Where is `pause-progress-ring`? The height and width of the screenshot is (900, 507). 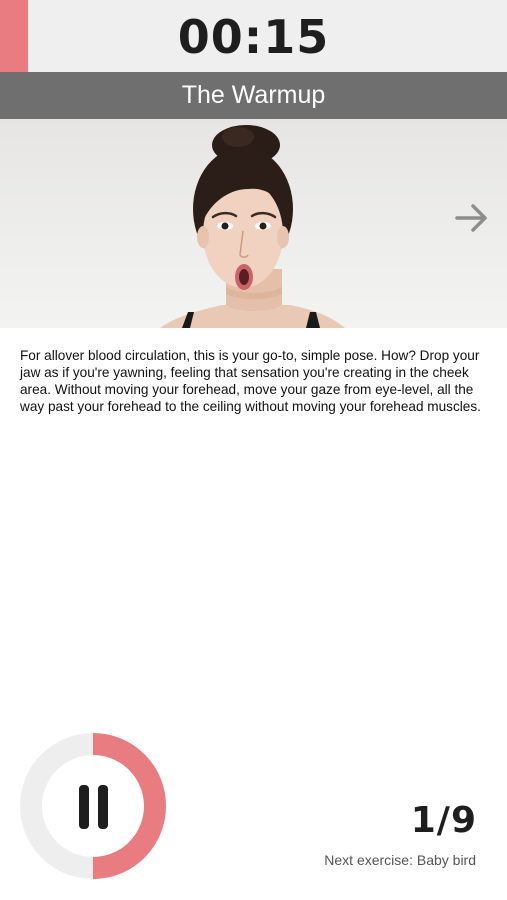 pause-progress-ring is located at coordinates (93, 806).